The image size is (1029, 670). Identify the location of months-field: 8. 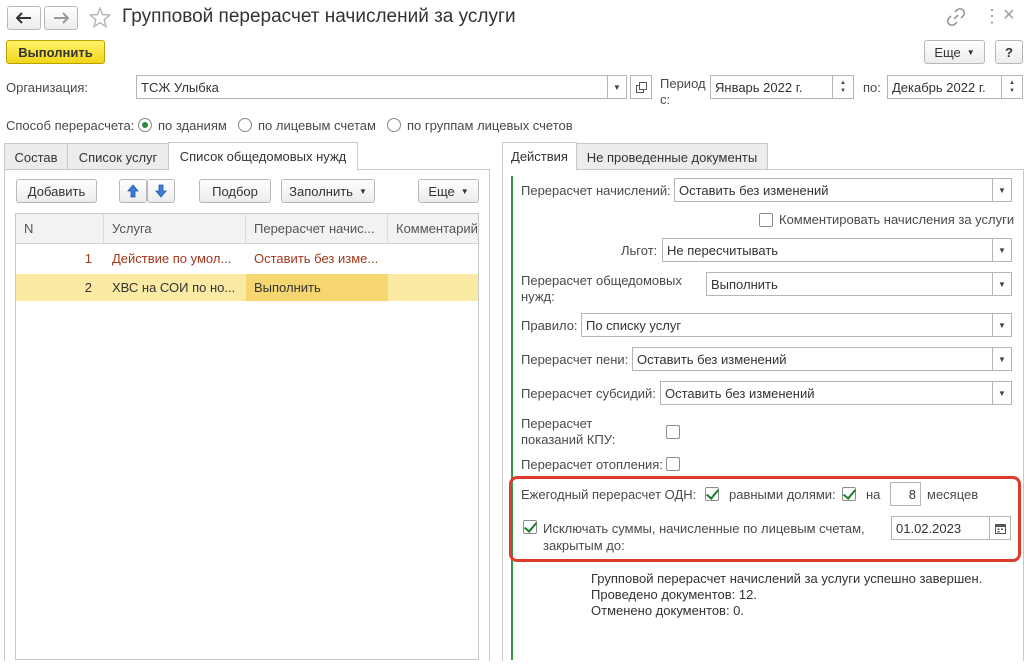
(905, 494).